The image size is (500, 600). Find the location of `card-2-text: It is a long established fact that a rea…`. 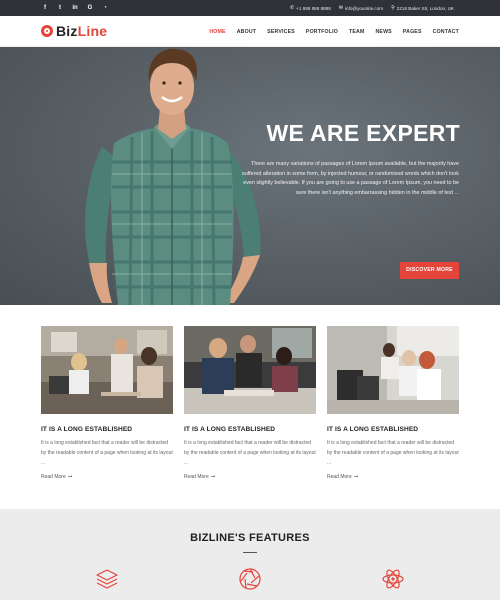

card-2-text: It is a long established fact that a rea… is located at coordinates (250, 453).